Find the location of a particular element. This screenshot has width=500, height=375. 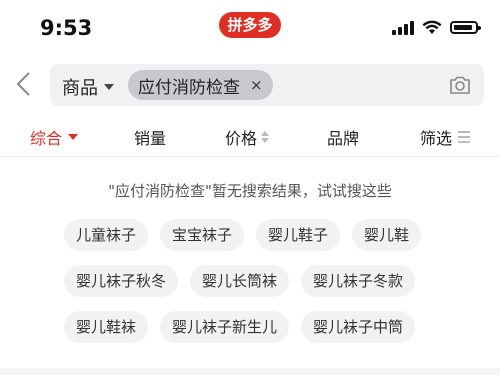

search-box: 商品 应付消防检查 × is located at coordinates (267, 85).